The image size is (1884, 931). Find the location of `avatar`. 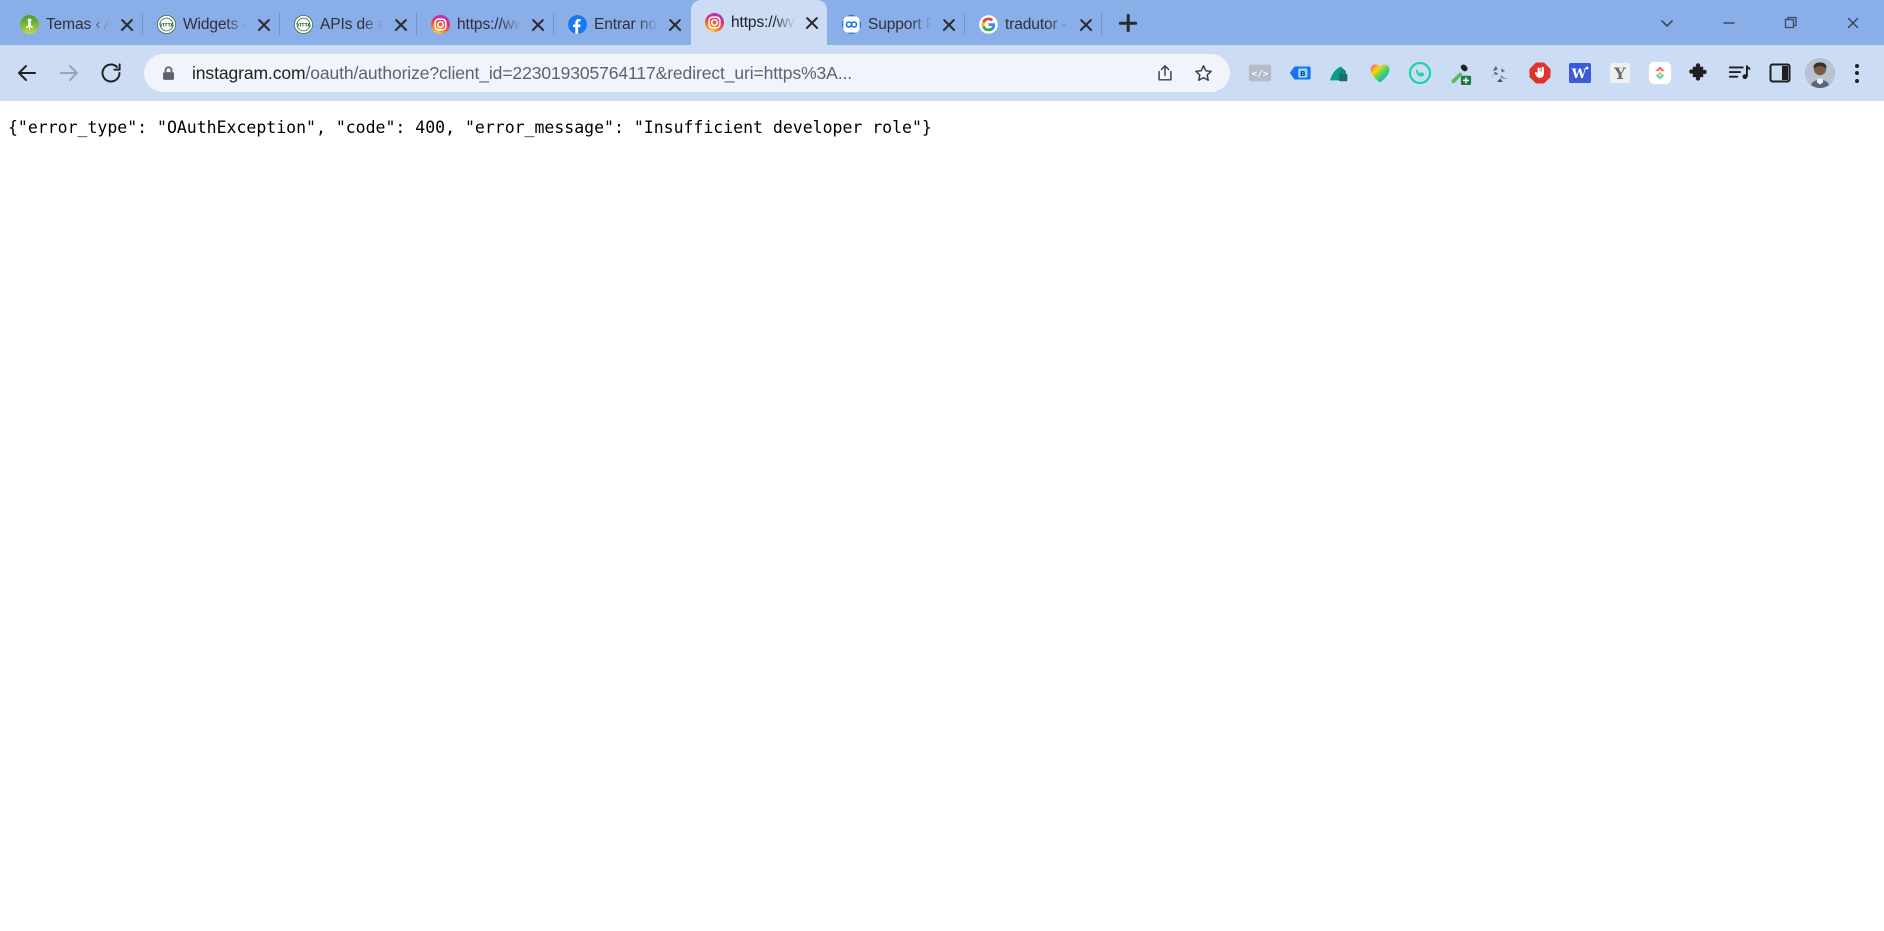

avatar is located at coordinates (1820, 73).